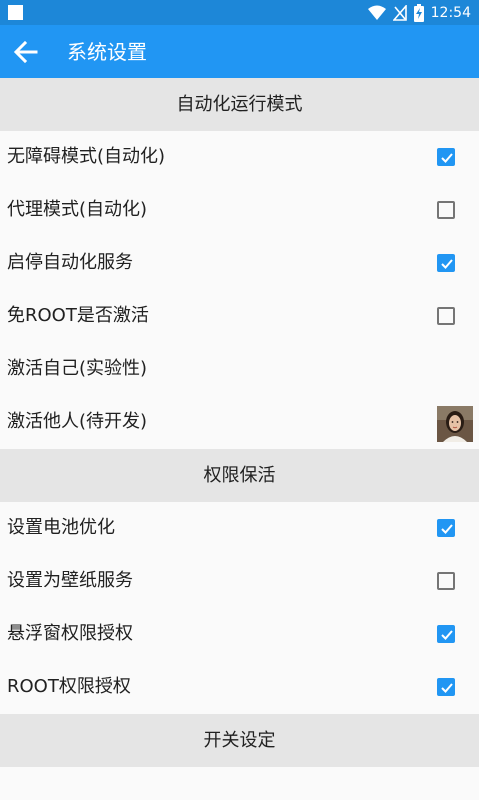  Describe the element at coordinates (446, 316) in the screenshot. I see `root-free-activation-checkbox` at that location.